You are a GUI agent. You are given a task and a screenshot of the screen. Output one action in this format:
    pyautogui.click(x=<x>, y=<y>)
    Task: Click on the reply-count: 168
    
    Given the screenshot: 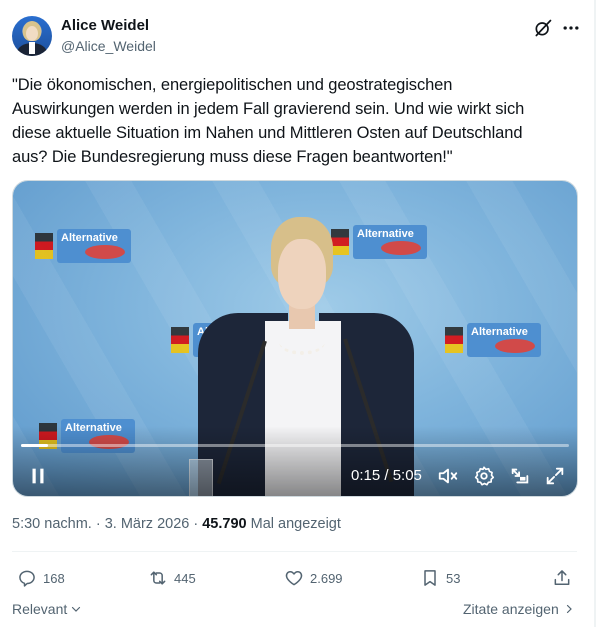 What is the action you would take?
    pyautogui.click(x=54, y=578)
    